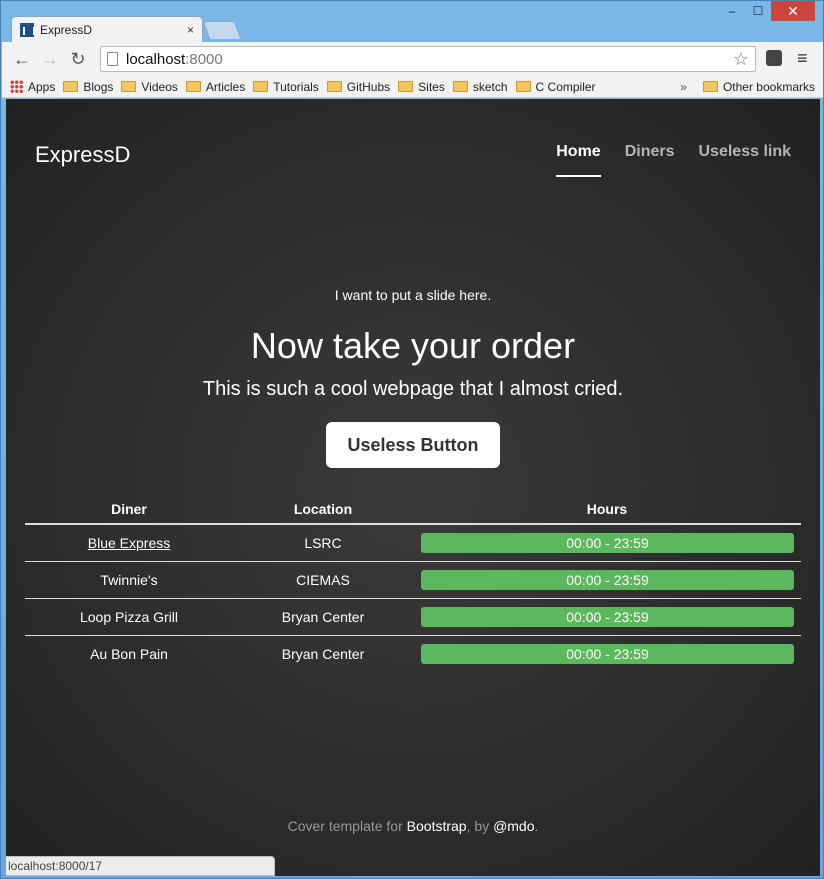  Describe the element at coordinates (793, 11) in the screenshot. I see `close-window-button: ✕` at that location.